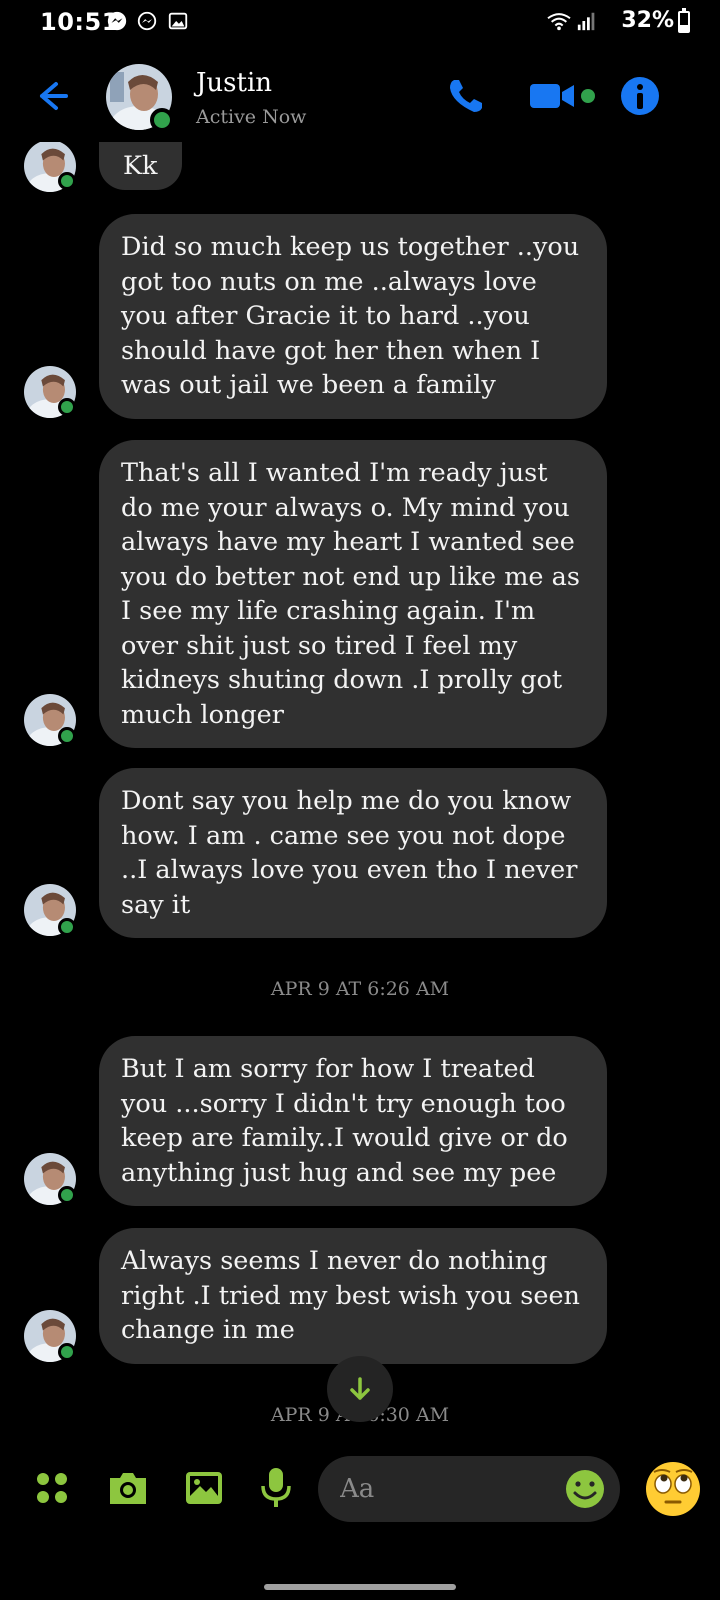 The width and height of the screenshot is (720, 1600). What do you see at coordinates (140, 166) in the screenshot?
I see `message-bubble: Kk` at bounding box center [140, 166].